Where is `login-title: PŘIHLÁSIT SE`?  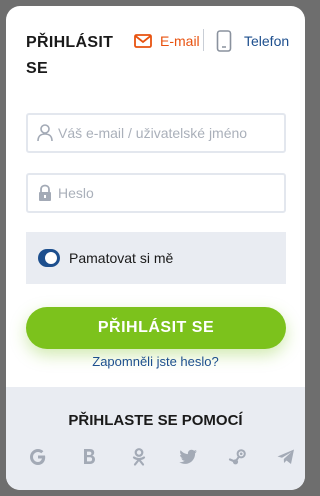
login-title: PŘIHLÁSIT SE is located at coordinates (70, 55).